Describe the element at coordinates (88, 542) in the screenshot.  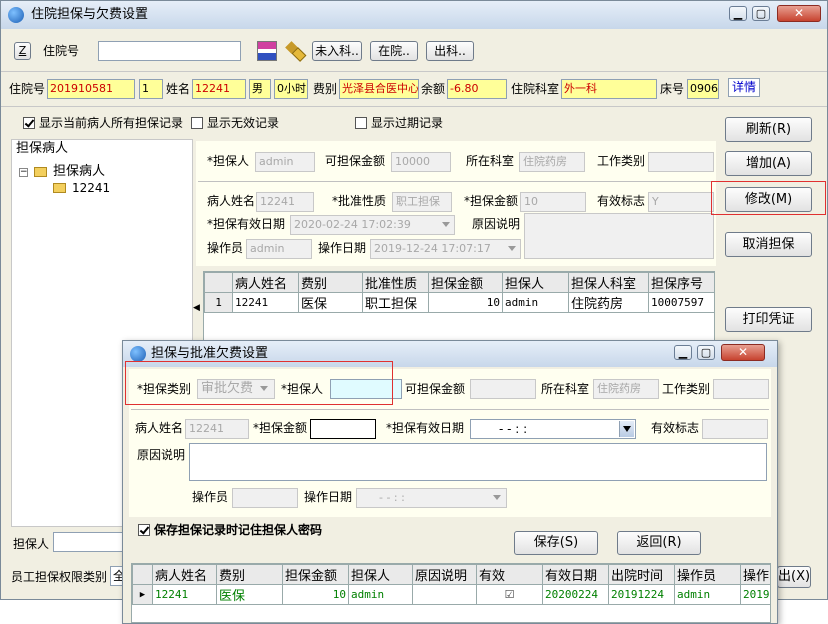
I see `guarantor-bottom-input` at that location.